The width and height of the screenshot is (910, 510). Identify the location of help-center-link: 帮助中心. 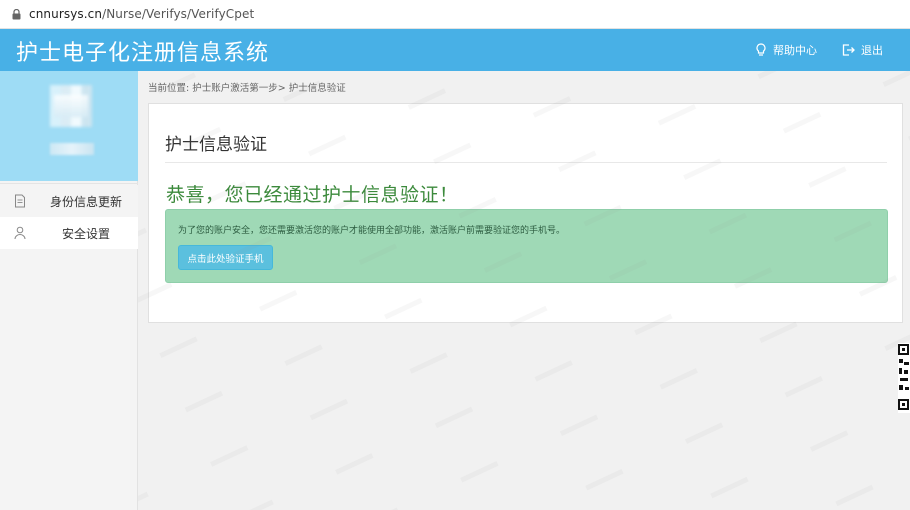
(786, 50).